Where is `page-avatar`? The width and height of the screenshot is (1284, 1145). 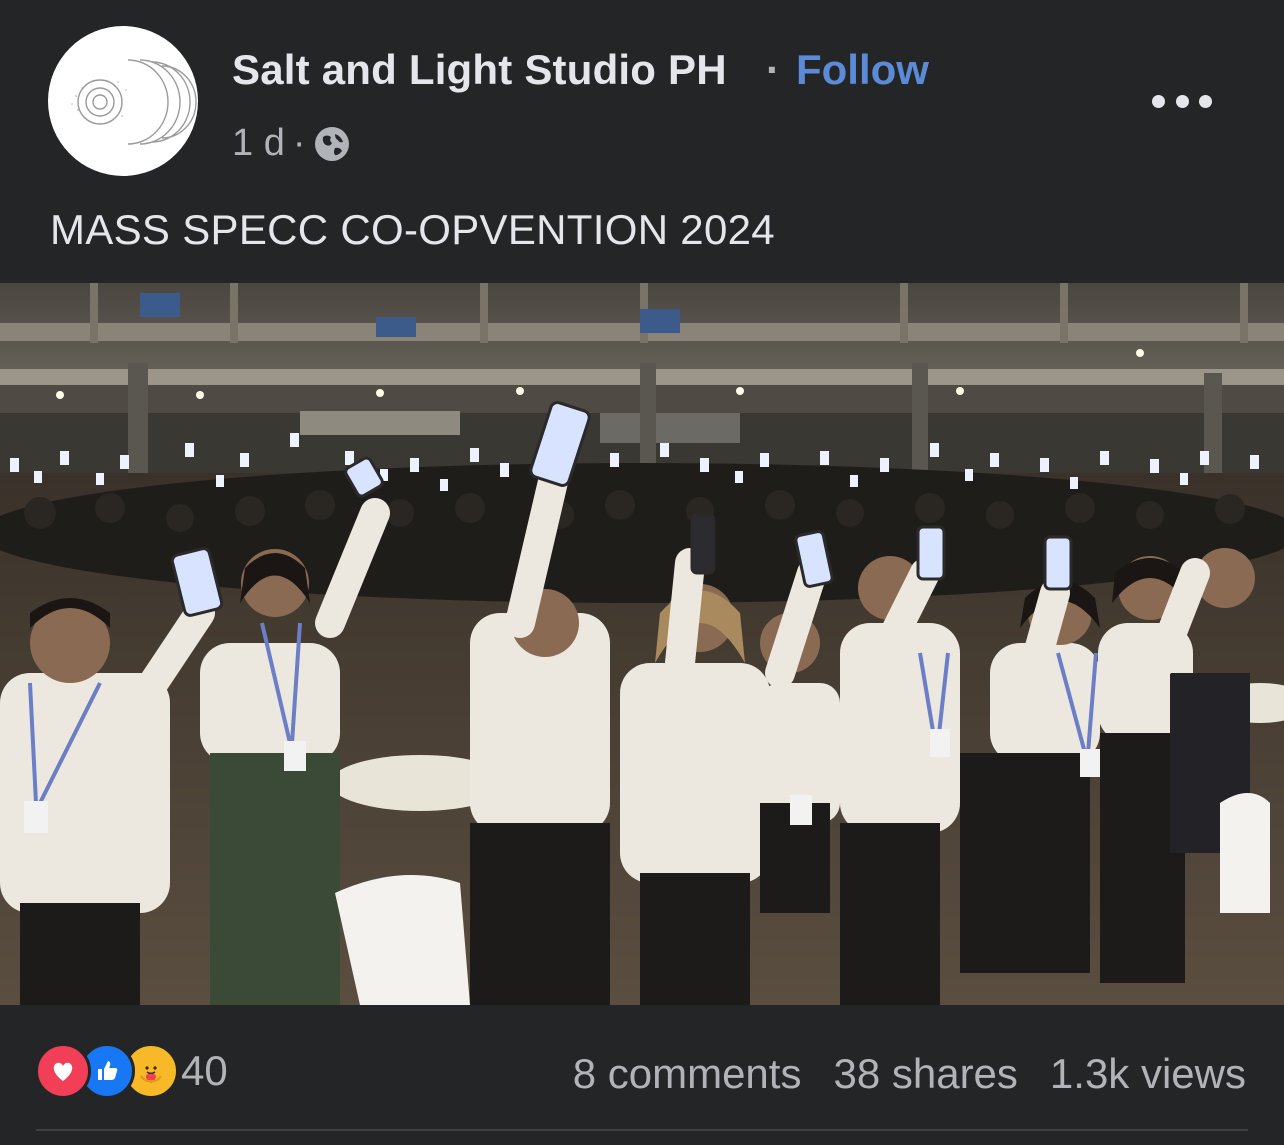 page-avatar is located at coordinates (123, 101).